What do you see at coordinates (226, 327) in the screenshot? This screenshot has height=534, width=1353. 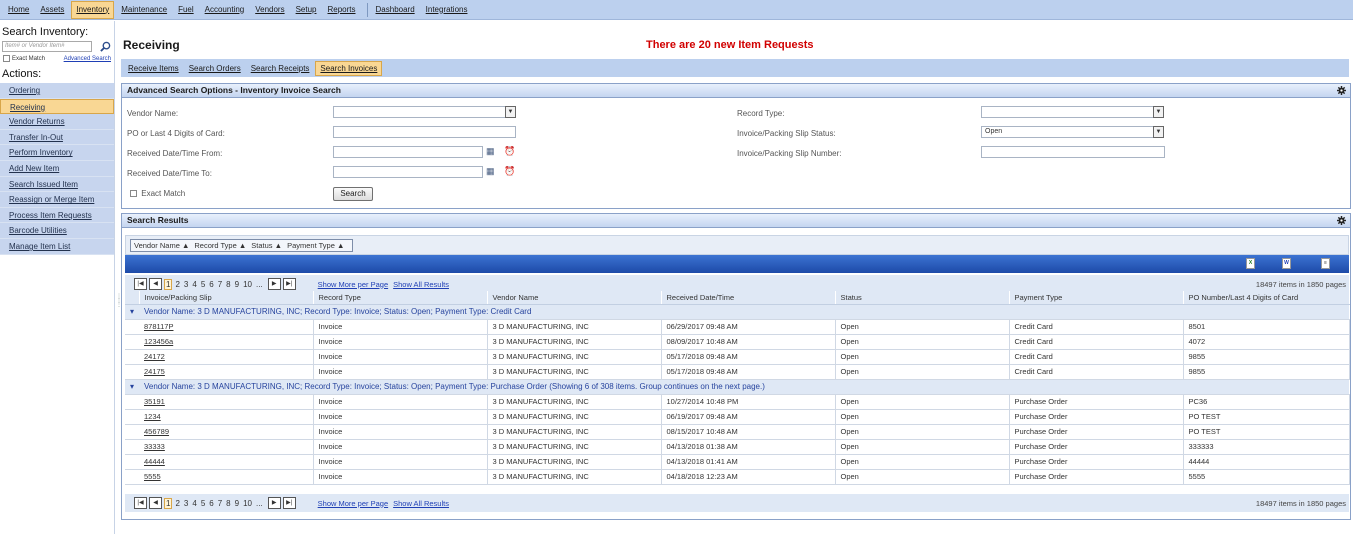 I see `invoice-link: 878117P` at bounding box center [226, 327].